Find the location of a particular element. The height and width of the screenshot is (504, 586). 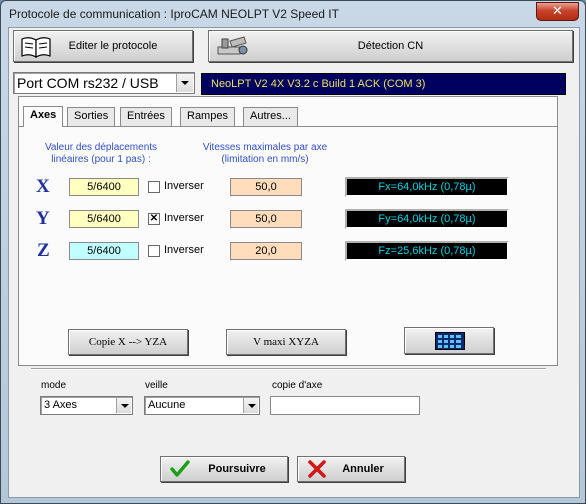

mode-select: 3 Axes is located at coordinates (86, 405).